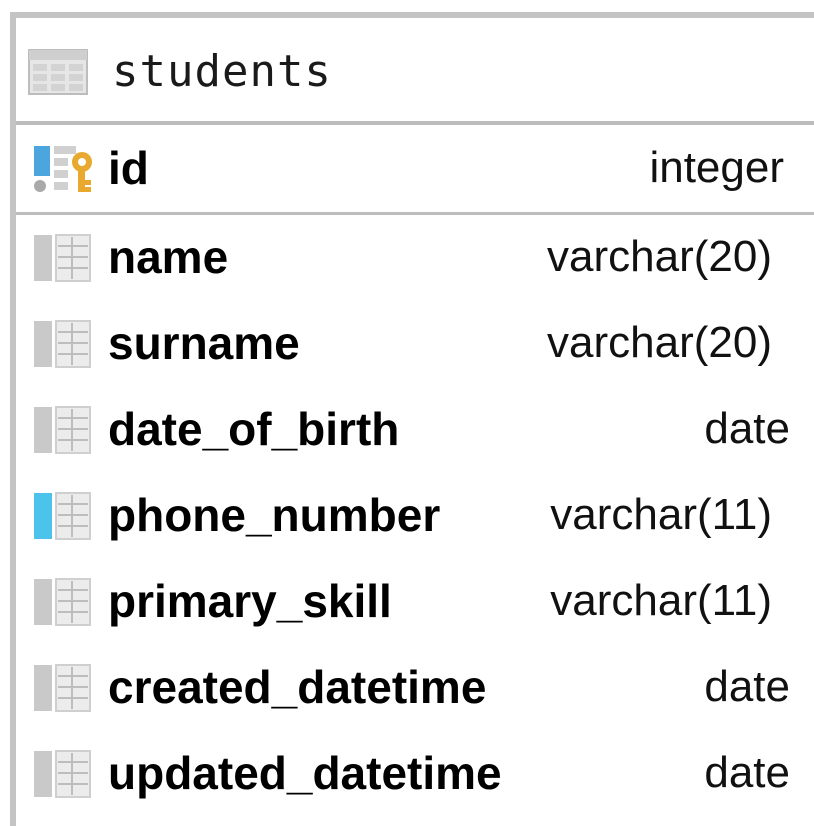 The width and height of the screenshot is (814, 826). I want to click on column-row-surname: surname varchar(20), so click(415, 344).